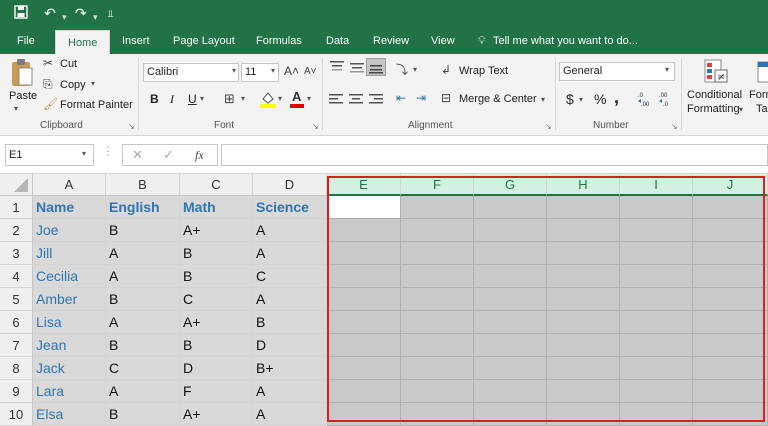 Image resolution: width=768 pixels, height=426 pixels. What do you see at coordinates (49, 155) in the screenshot?
I see `name-box: E1` at bounding box center [49, 155].